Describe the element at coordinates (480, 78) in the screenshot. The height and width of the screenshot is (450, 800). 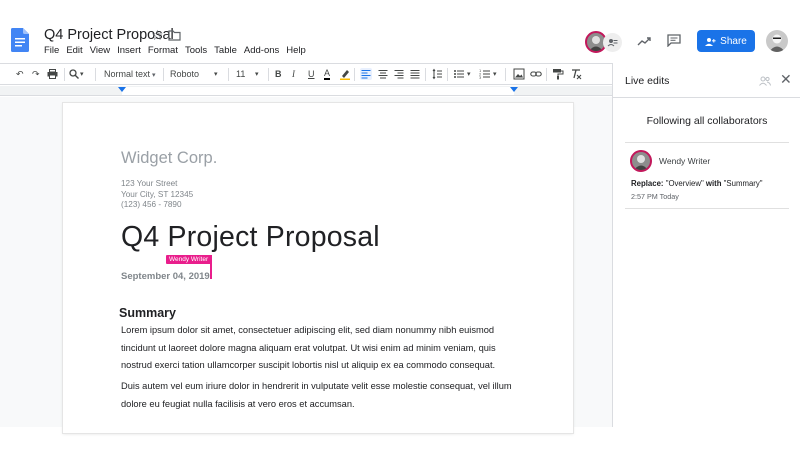
I see `svg-text: 3` at that location.